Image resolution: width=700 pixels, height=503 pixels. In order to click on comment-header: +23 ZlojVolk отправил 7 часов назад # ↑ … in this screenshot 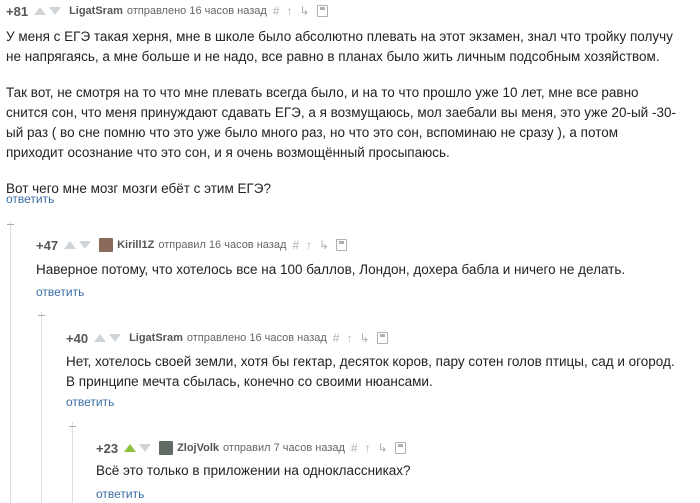, I will do `click(251, 448)`.